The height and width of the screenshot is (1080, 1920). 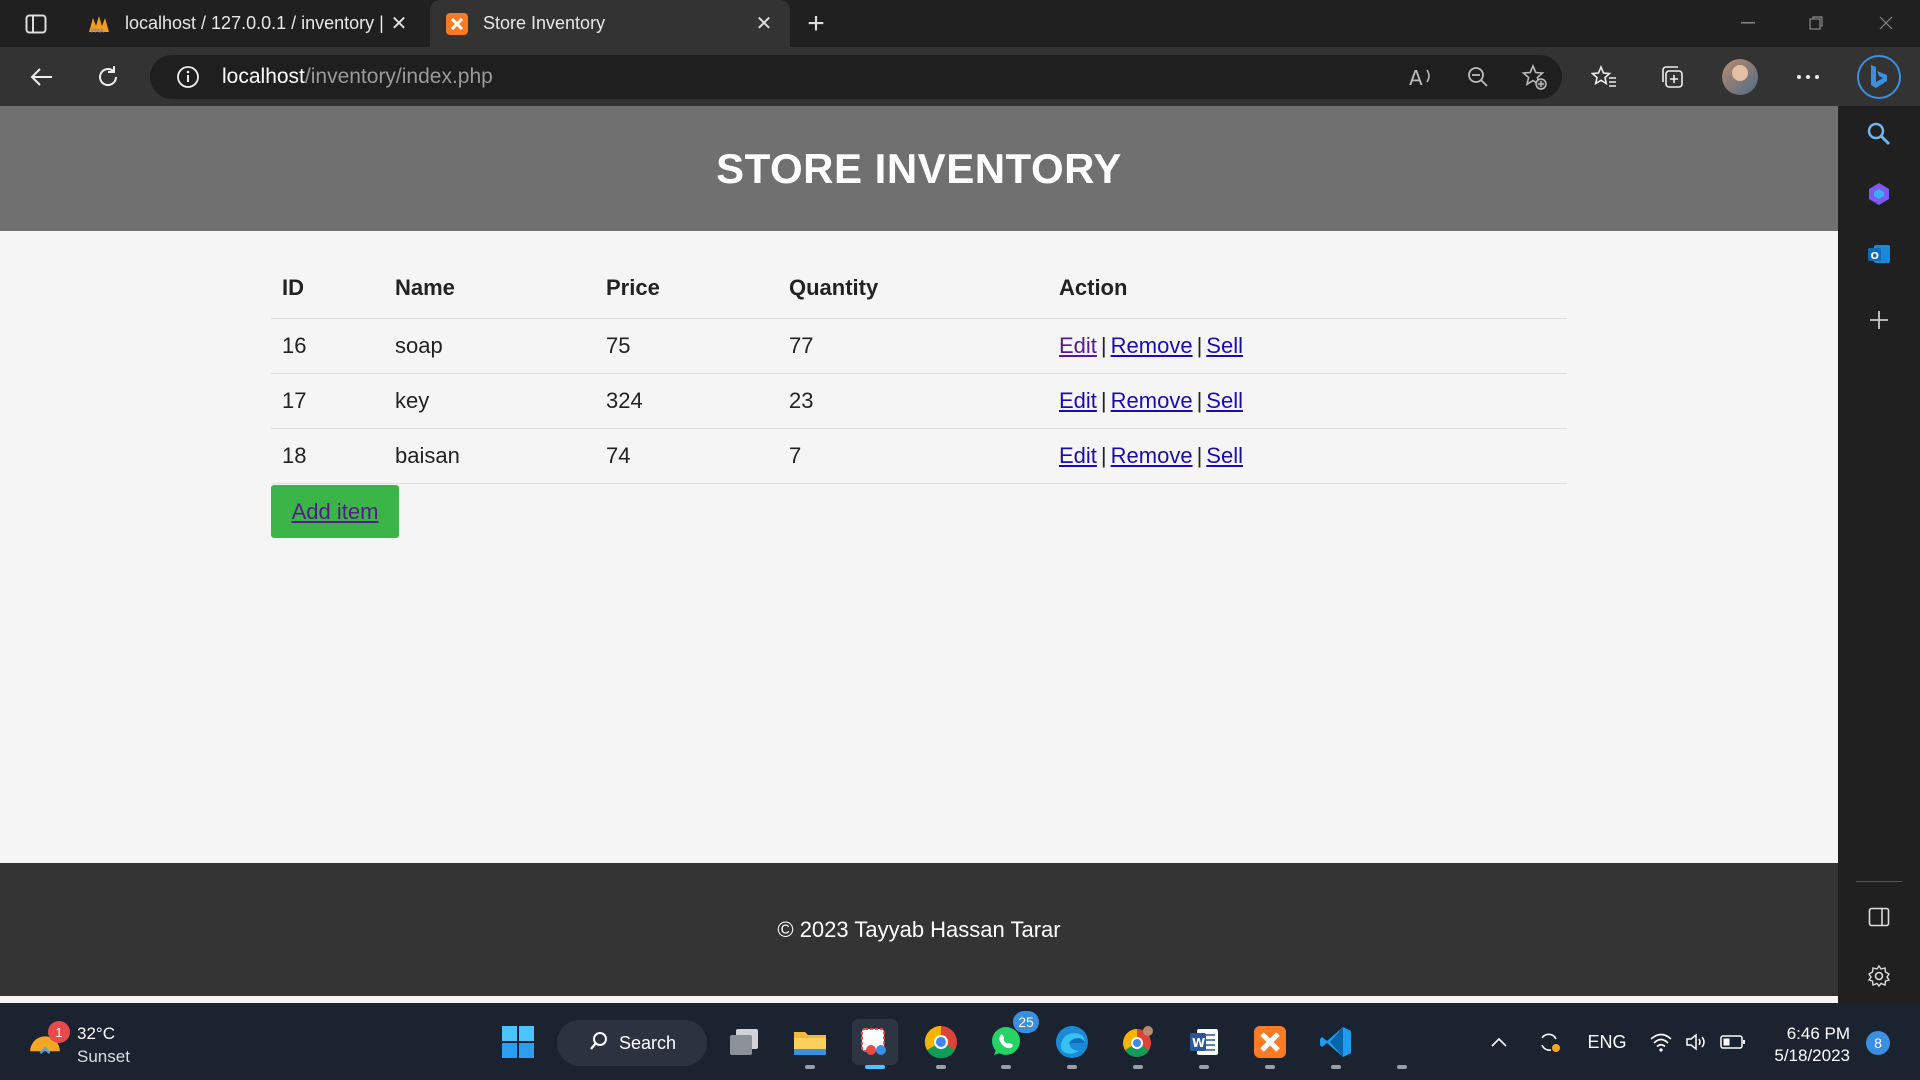 What do you see at coordinates (398, 76) in the screenshot?
I see `url-path: /inventory/index.php` at bounding box center [398, 76].